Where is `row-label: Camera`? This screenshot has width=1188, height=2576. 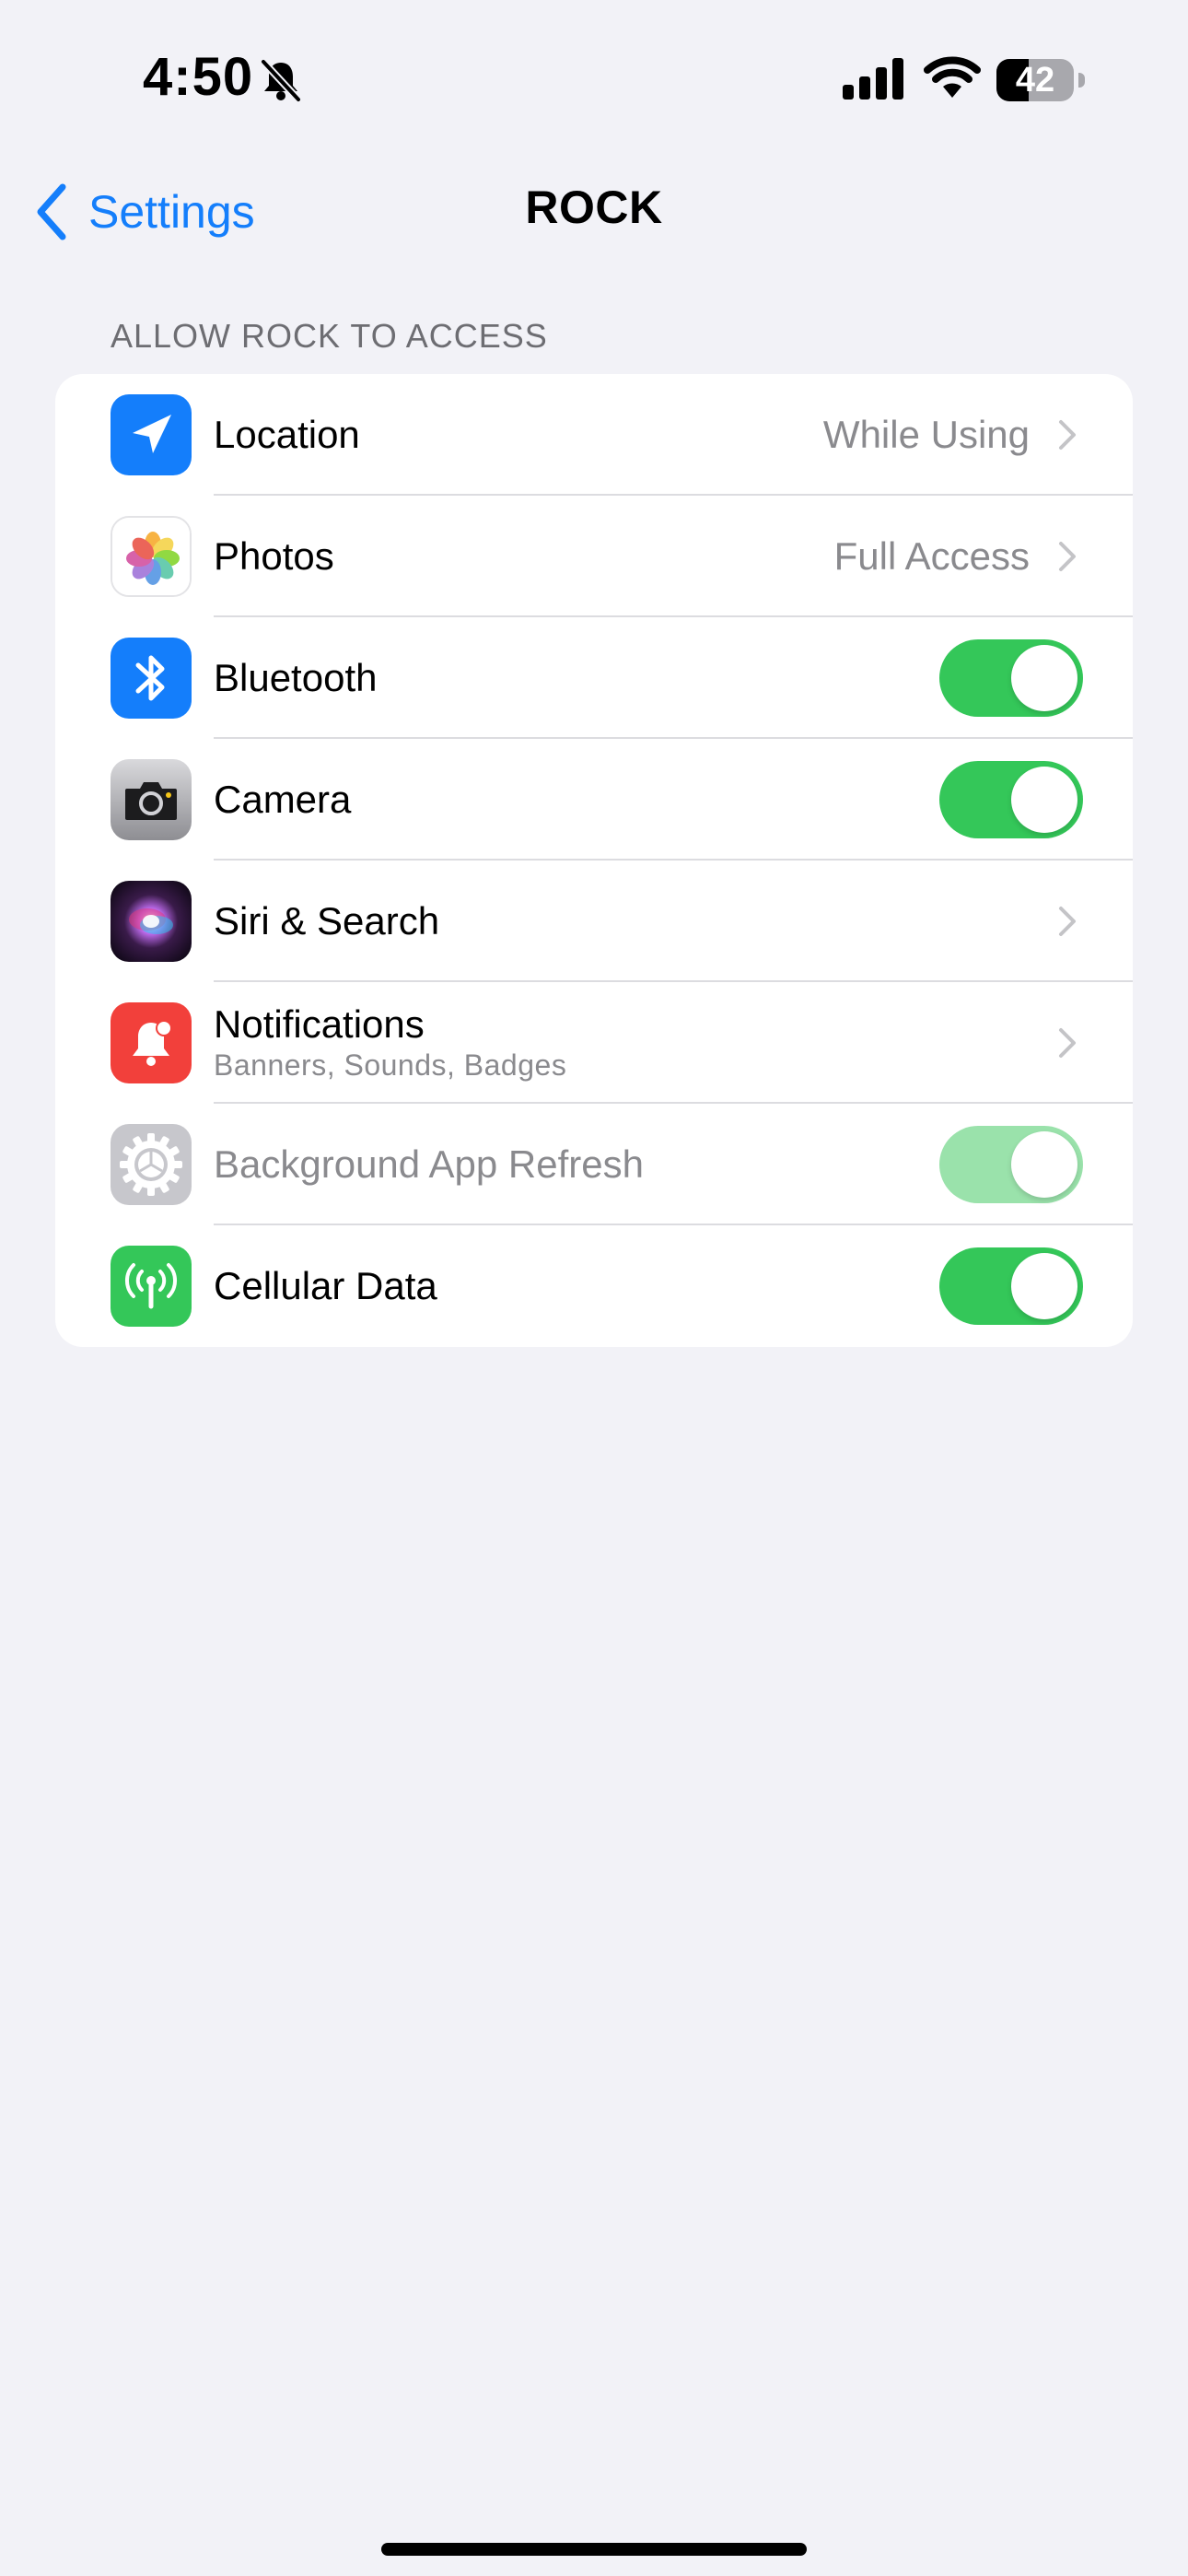
row-label: Camera is located at coordinates (283, 799).